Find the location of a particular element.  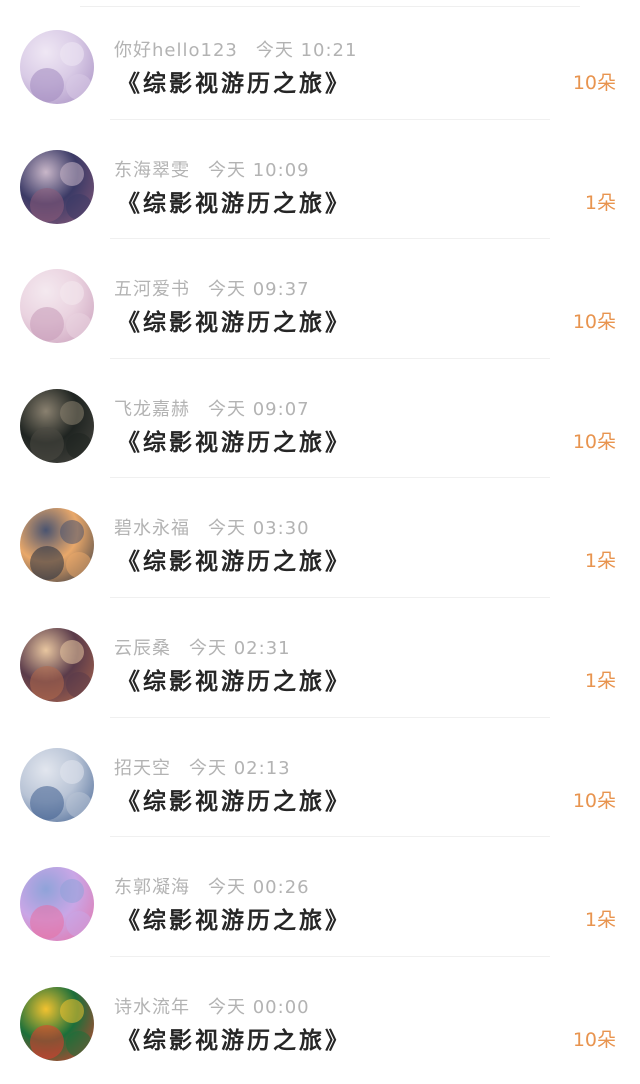

gift-row: 五河爱书 今天 09:37 《综影视游历之旅》 10朵 is located at coordinates (320, 299).